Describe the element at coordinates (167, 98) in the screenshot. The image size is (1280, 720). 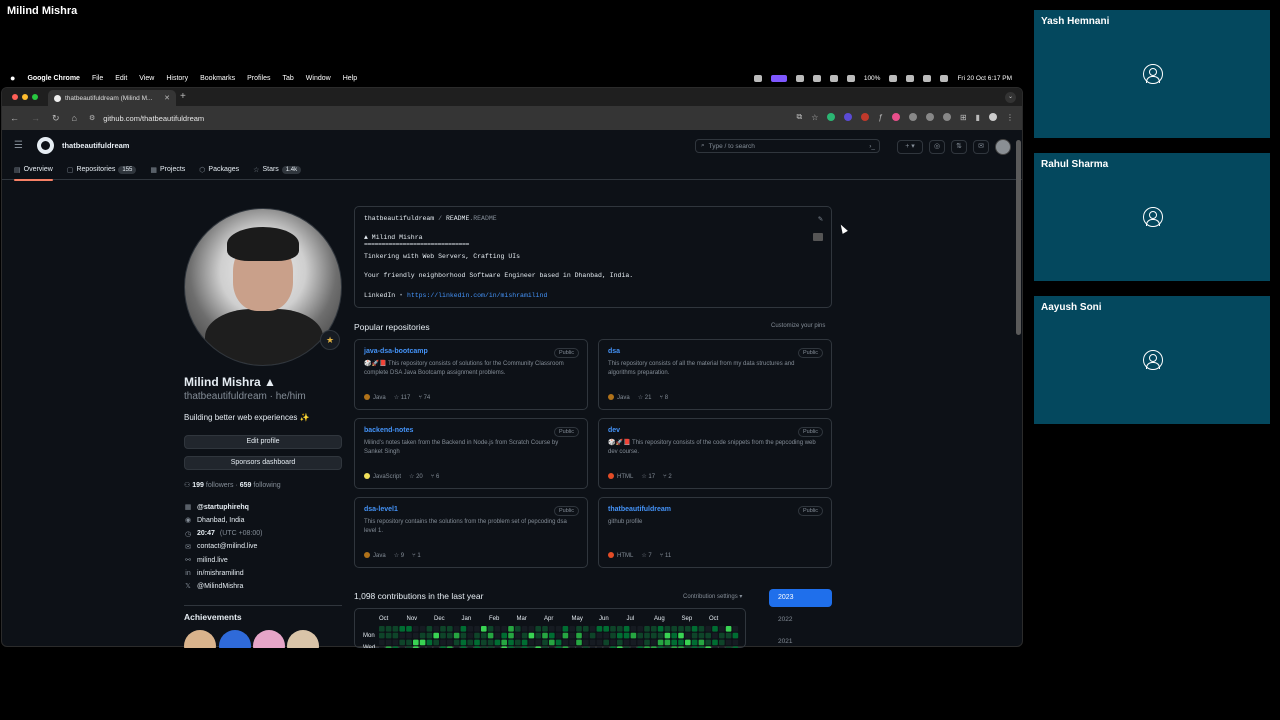
I see `close-tab-icon: ✕` at that location.